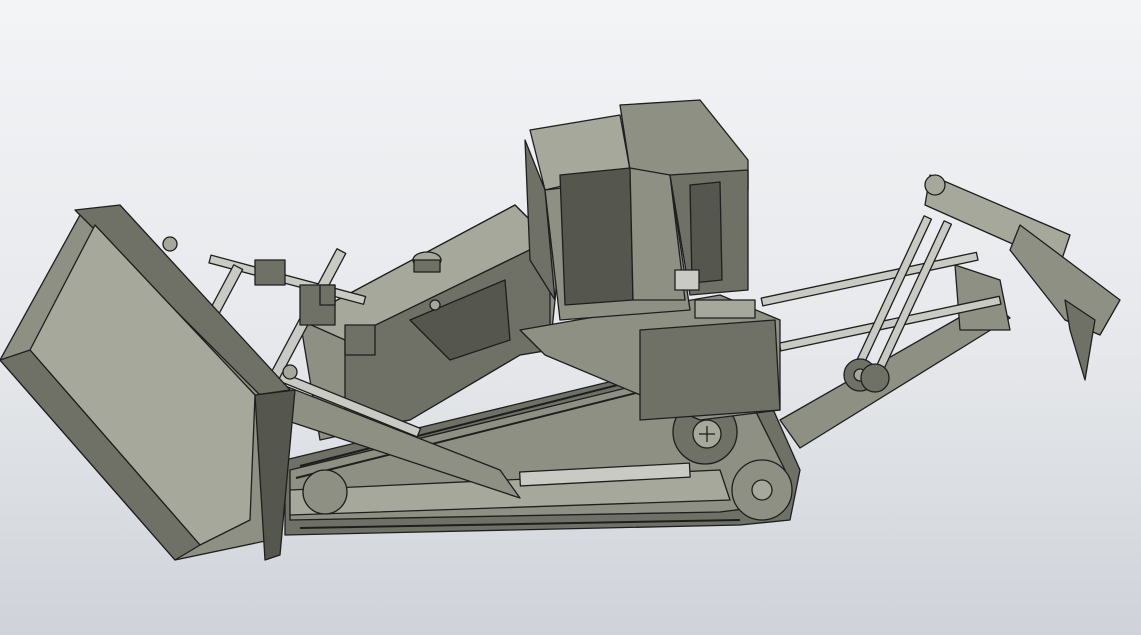 The height and width of the screenshot is (635, 1141). I want to click on operator-cab, so click(636, 210).